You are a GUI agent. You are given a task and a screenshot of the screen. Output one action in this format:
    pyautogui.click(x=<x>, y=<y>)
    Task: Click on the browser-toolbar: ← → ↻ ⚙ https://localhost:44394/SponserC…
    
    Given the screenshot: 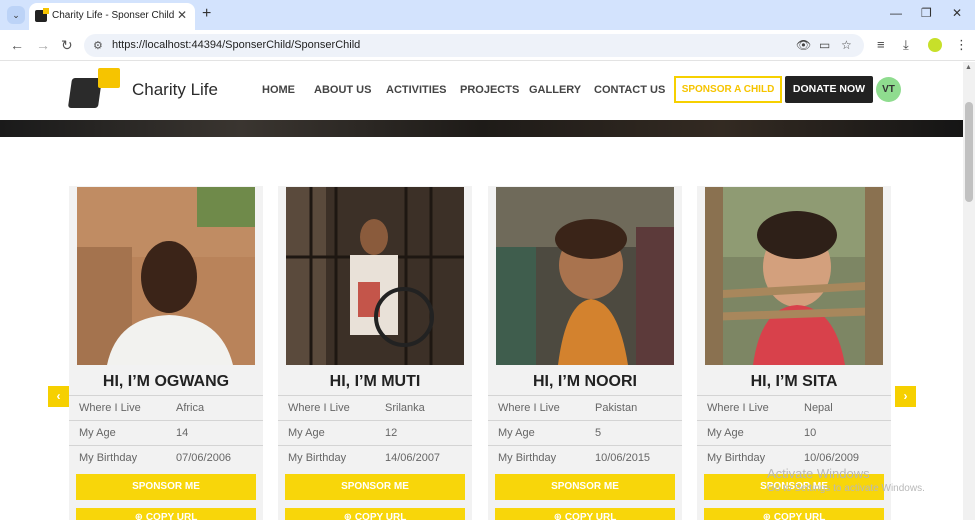 What is the action you would take?
    pyautogui.click(x=487, y=45)
    